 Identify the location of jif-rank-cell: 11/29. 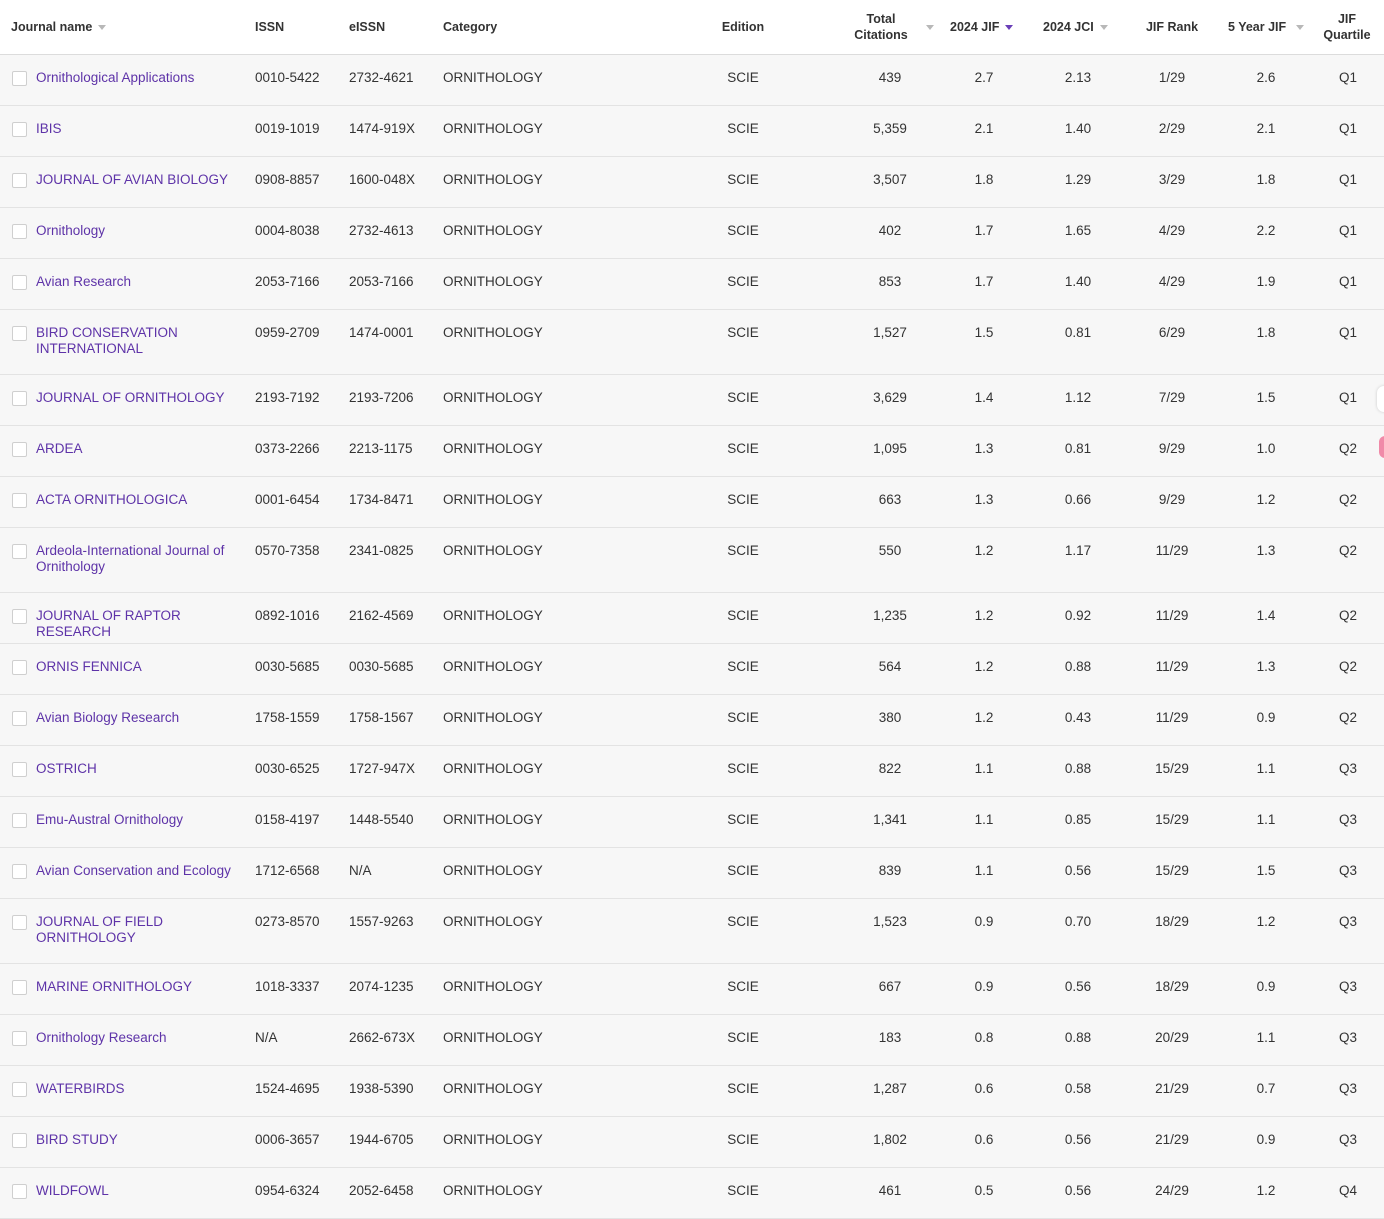
(1172, 666).